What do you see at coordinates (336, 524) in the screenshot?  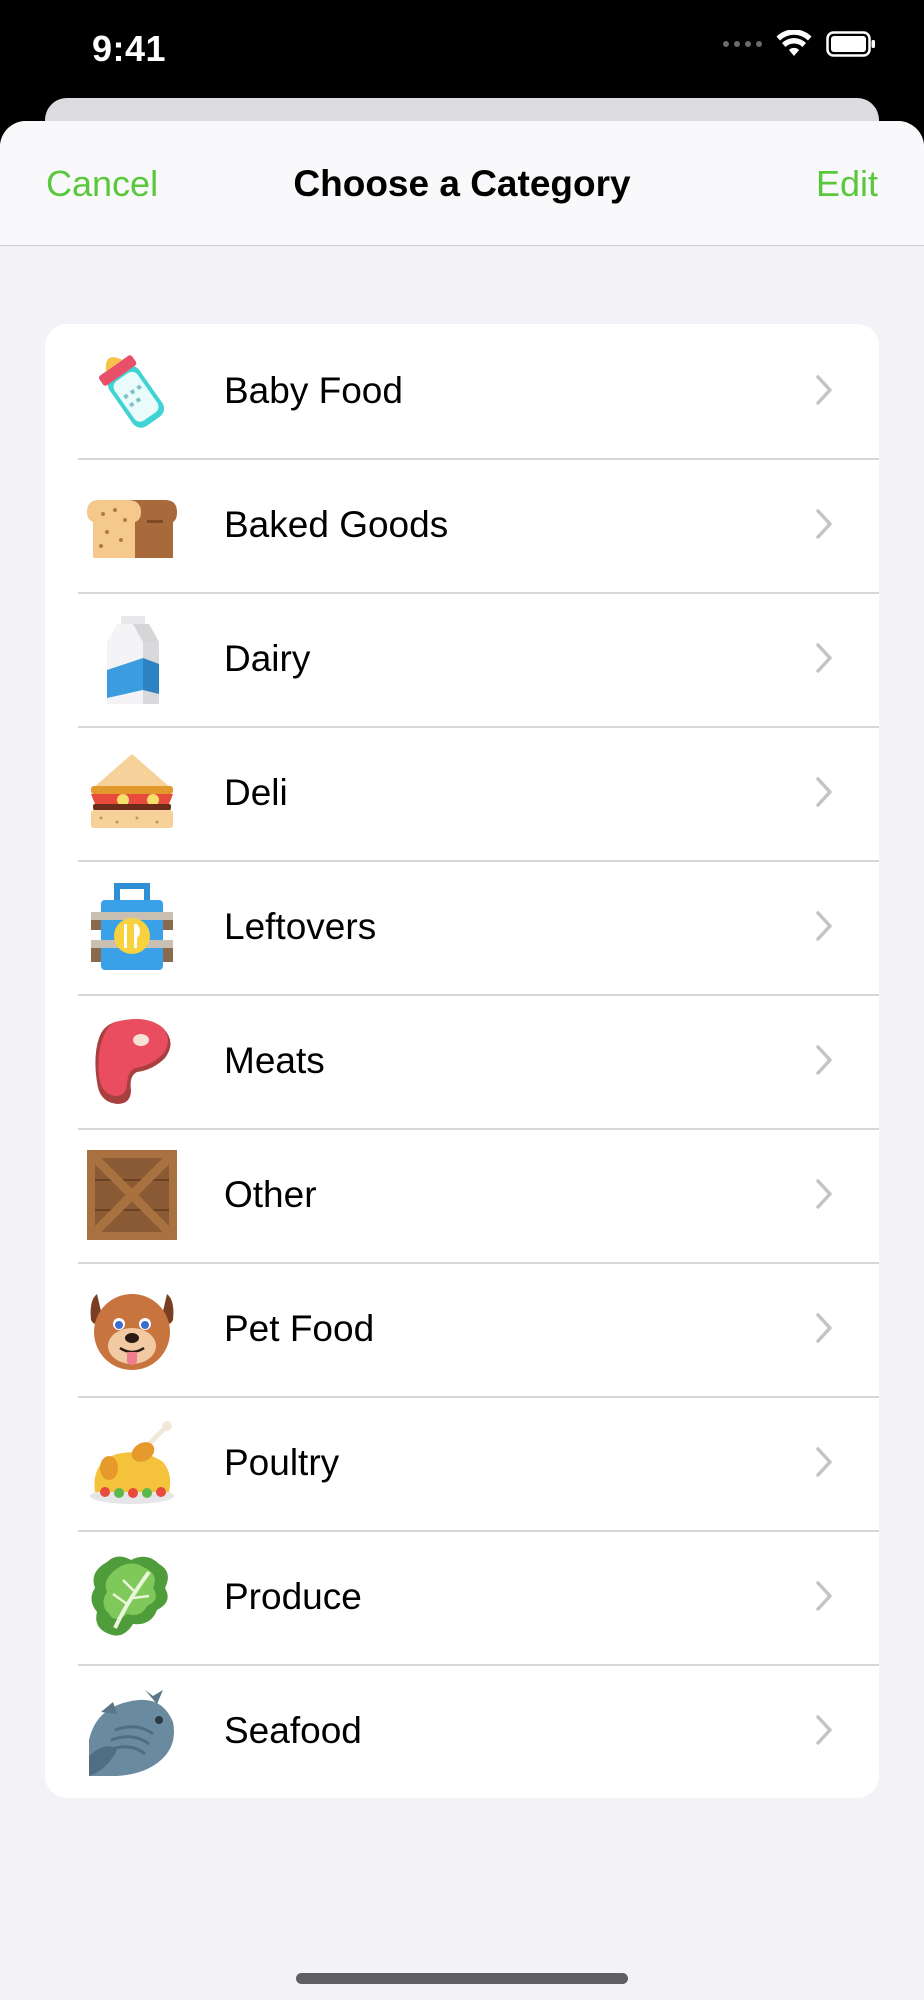 I see `category-label: Baked Goods` at bounding box center [336, 524].